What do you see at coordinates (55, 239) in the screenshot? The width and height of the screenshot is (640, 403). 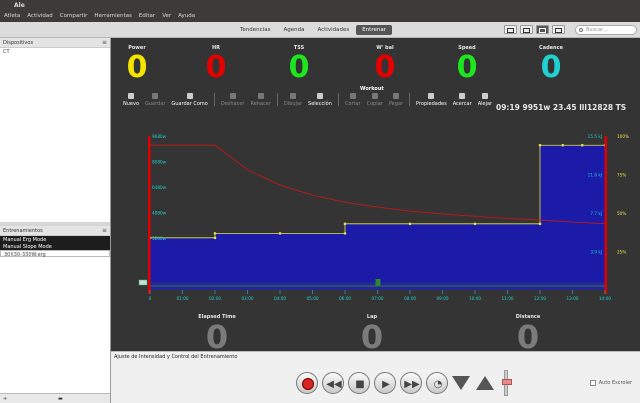 I see `list-item: Manual Erg Mode` at bounding box center [55, 239].